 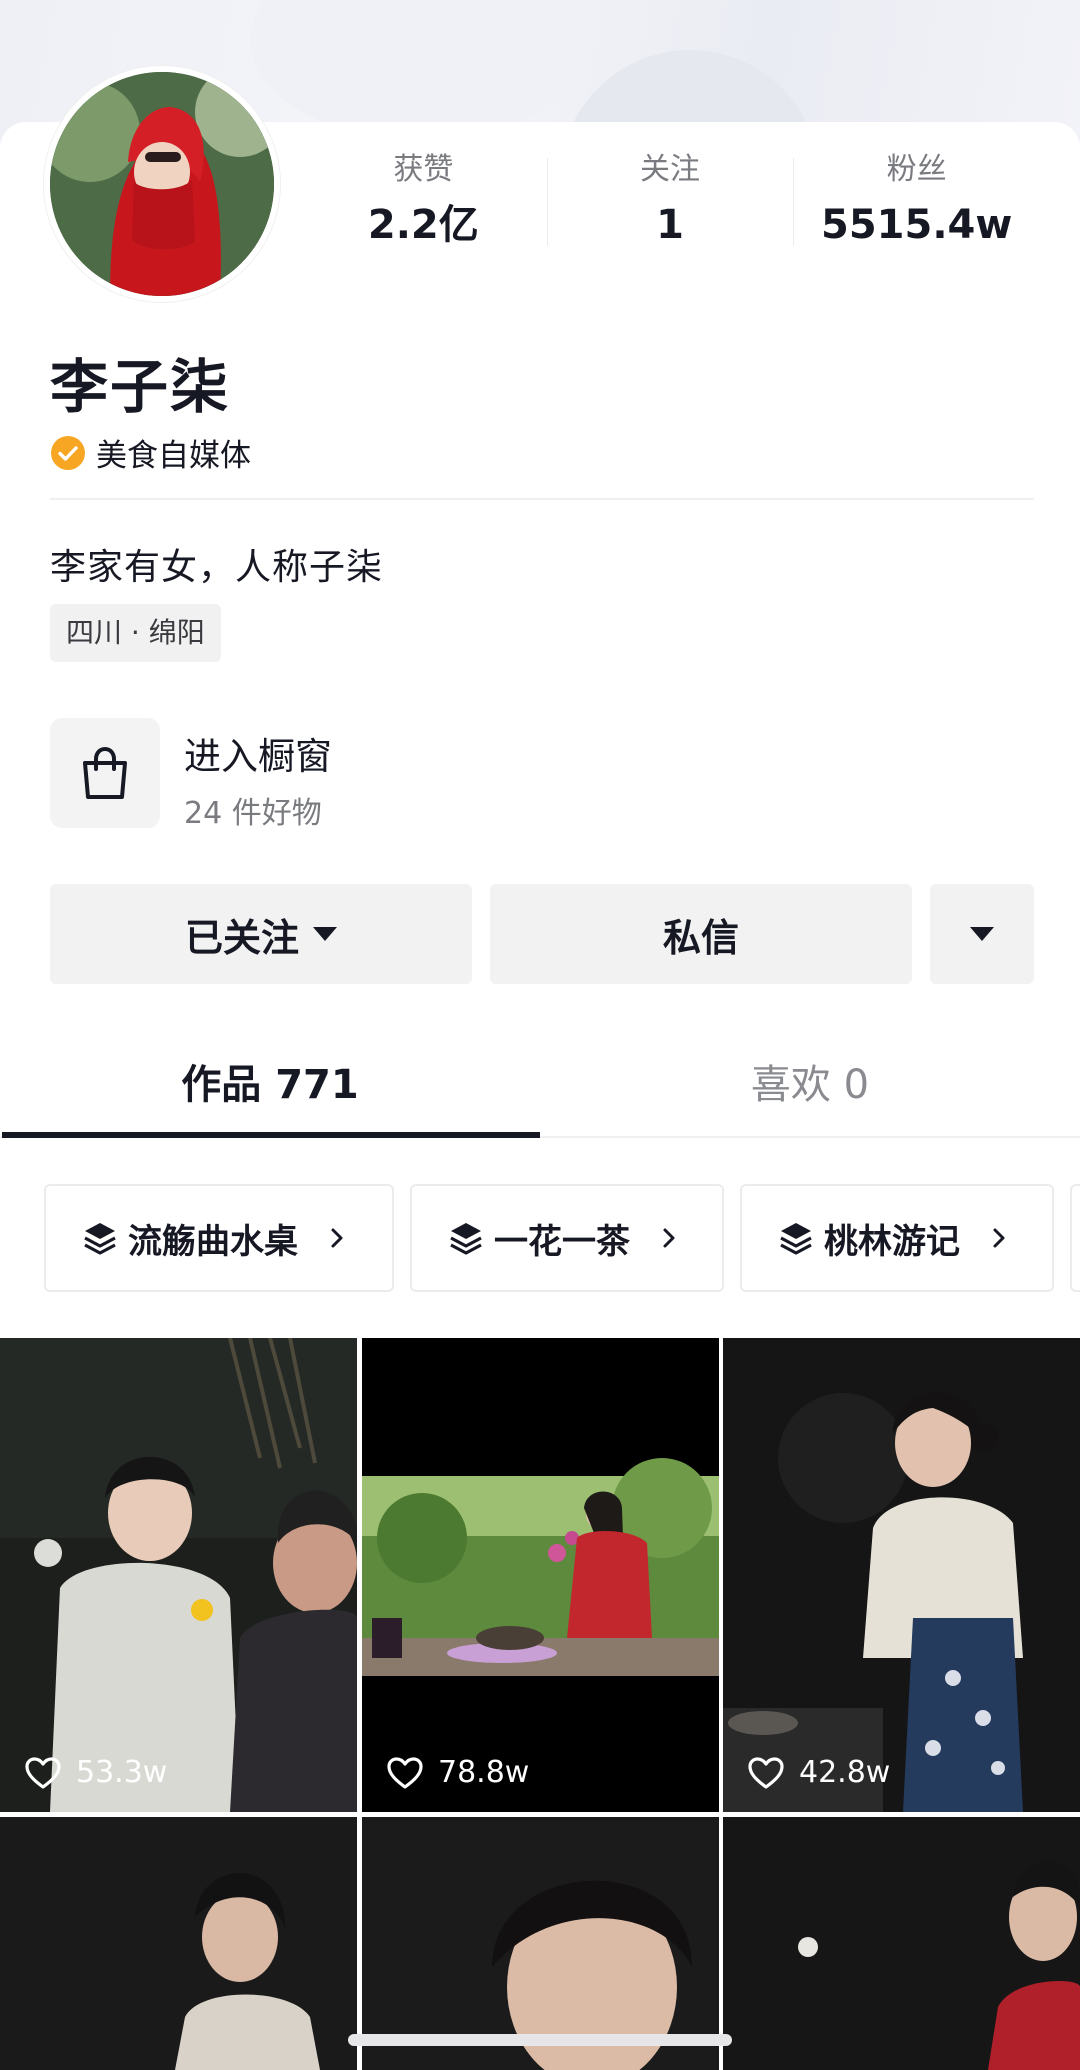 What do you see at coordinates (670, 225) in the screenshot?
I see `stat-value: 1` at bounding box center [670, 225].